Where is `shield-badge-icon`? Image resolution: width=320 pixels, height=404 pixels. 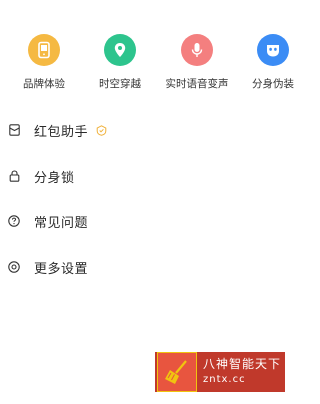
shield-badge-icon is located at coordinates (101, 130).